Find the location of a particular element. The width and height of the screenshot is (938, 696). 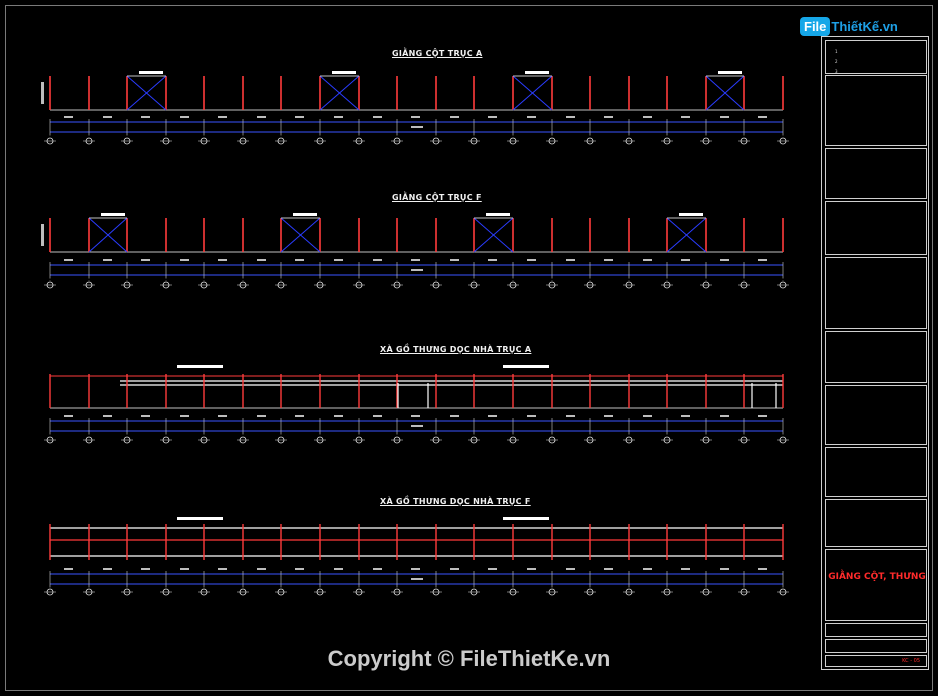

bracing-f-height-dim is located at coordinates (42, 235).